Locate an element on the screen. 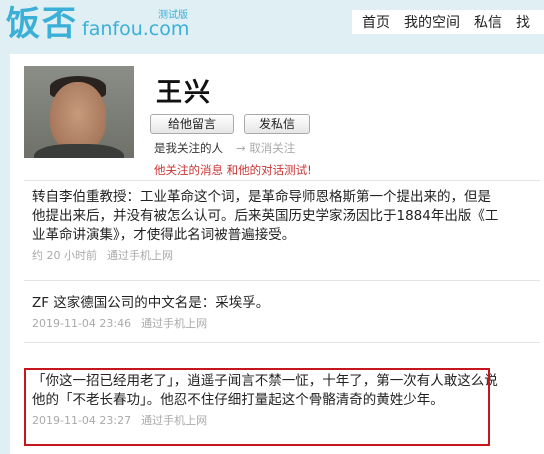  send-dm-button: 发私信 is located at coordinates (277, 124).